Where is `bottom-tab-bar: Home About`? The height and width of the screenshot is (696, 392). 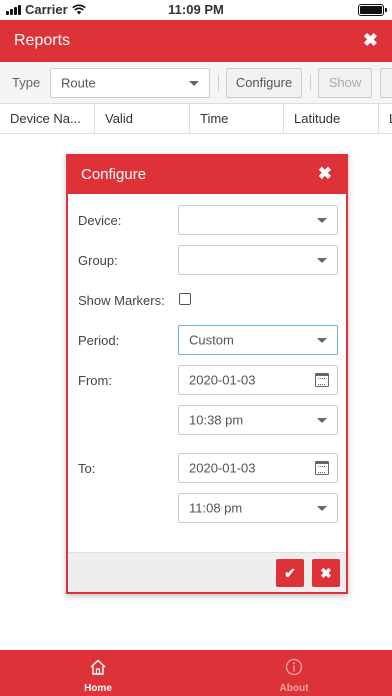
bottom-tab-bar: Home About is located at coordinates (196, 673).